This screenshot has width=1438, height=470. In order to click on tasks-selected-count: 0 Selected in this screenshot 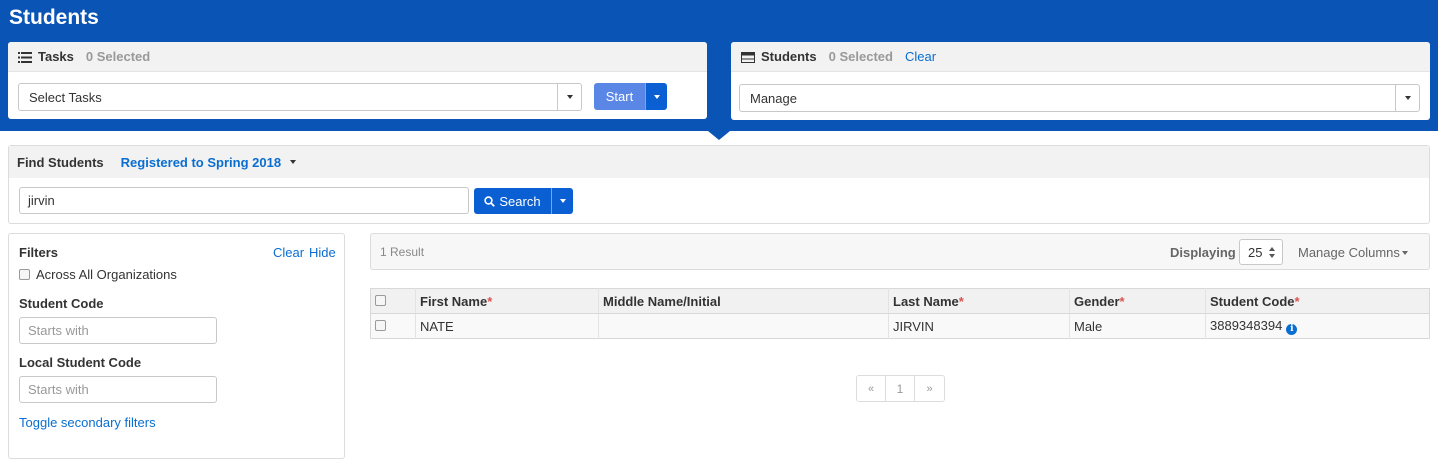, I will do `click(118, 56)`.